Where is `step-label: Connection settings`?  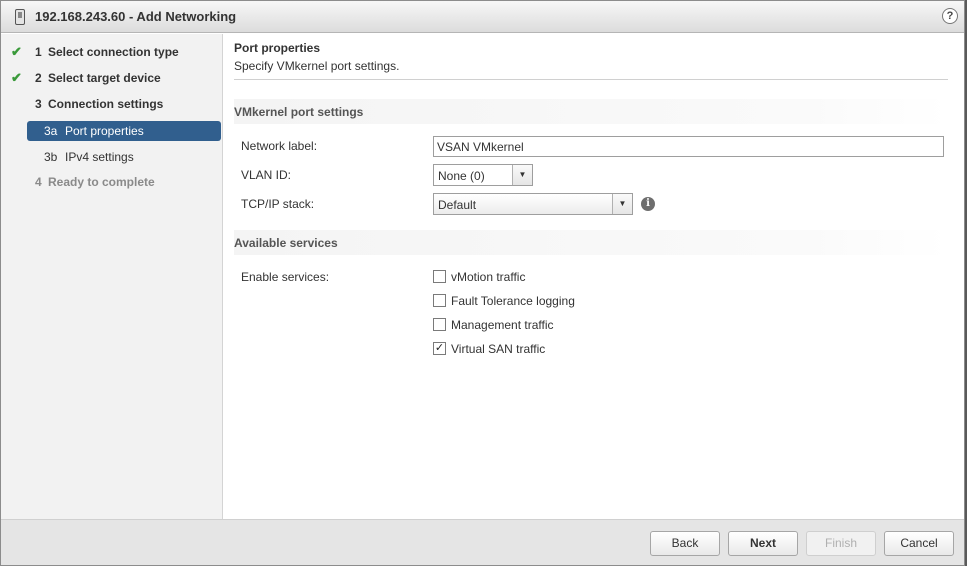 step-label: Connection settings is located at coordinates (106, 104).